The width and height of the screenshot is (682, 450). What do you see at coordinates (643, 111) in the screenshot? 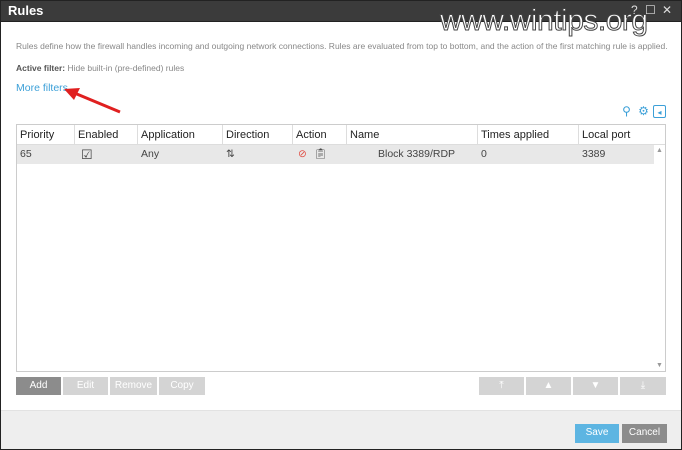
I see `gear-icon: ⚙` at bounding box center [643, 111].